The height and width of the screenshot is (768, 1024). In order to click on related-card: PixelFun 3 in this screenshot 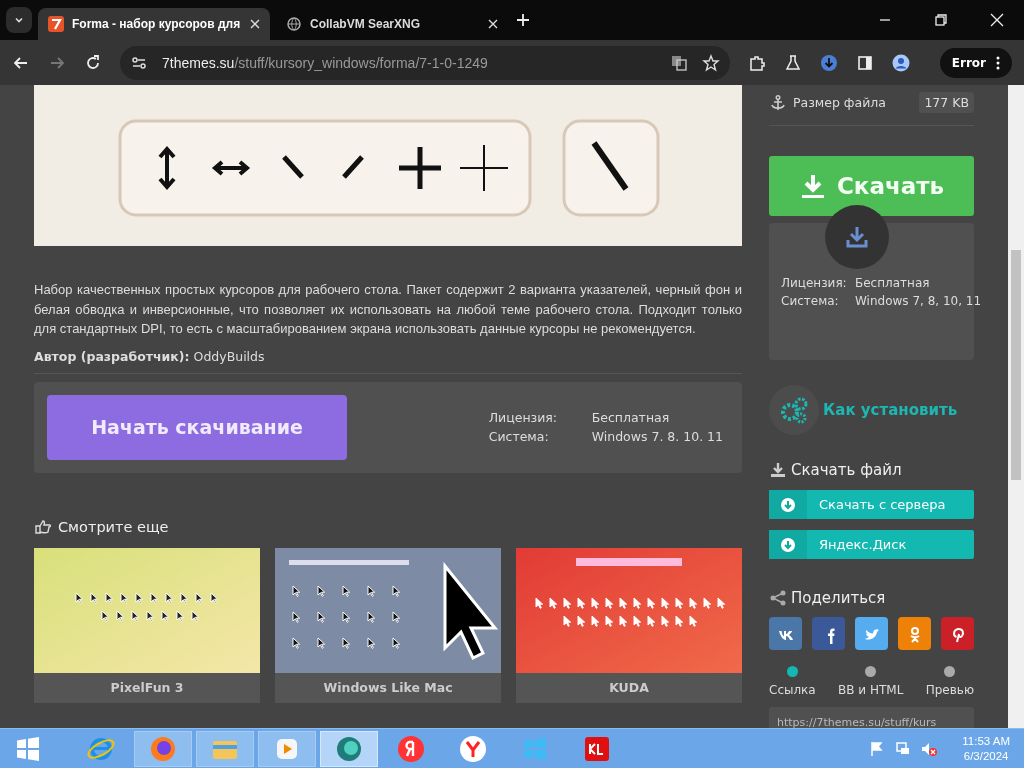, I will do `click(147, 625)`.